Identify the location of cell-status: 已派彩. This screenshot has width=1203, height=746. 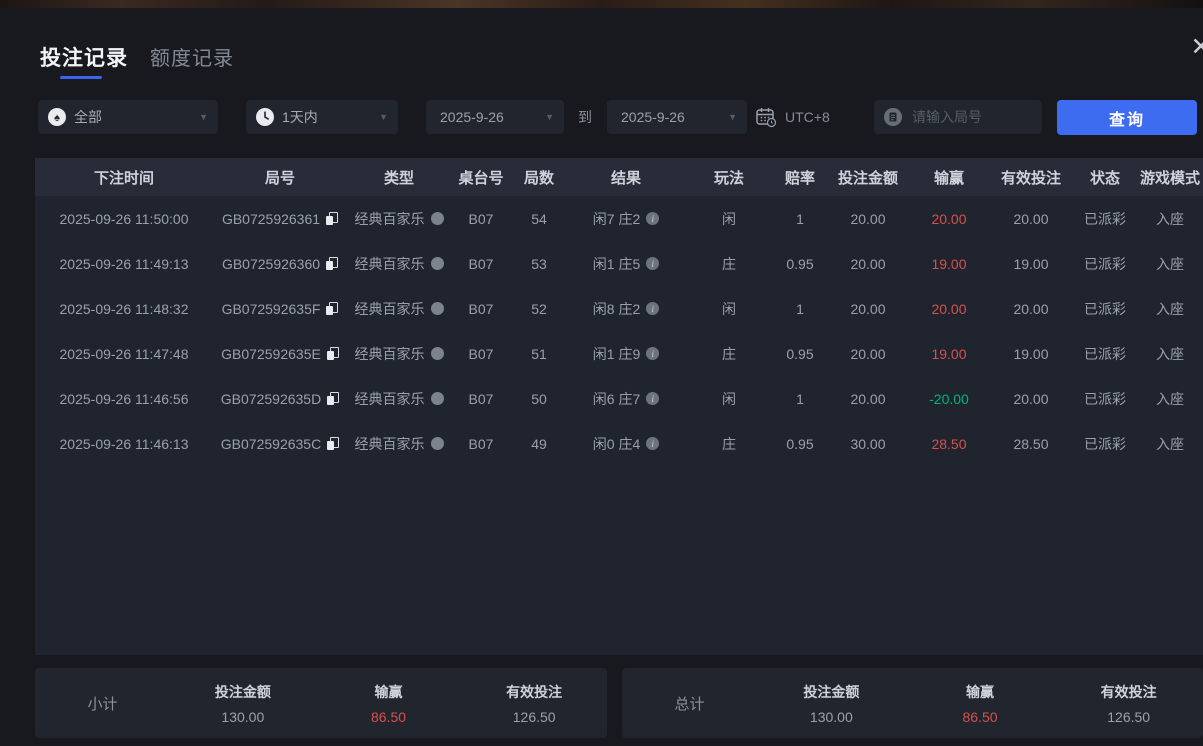
(1105, 399).